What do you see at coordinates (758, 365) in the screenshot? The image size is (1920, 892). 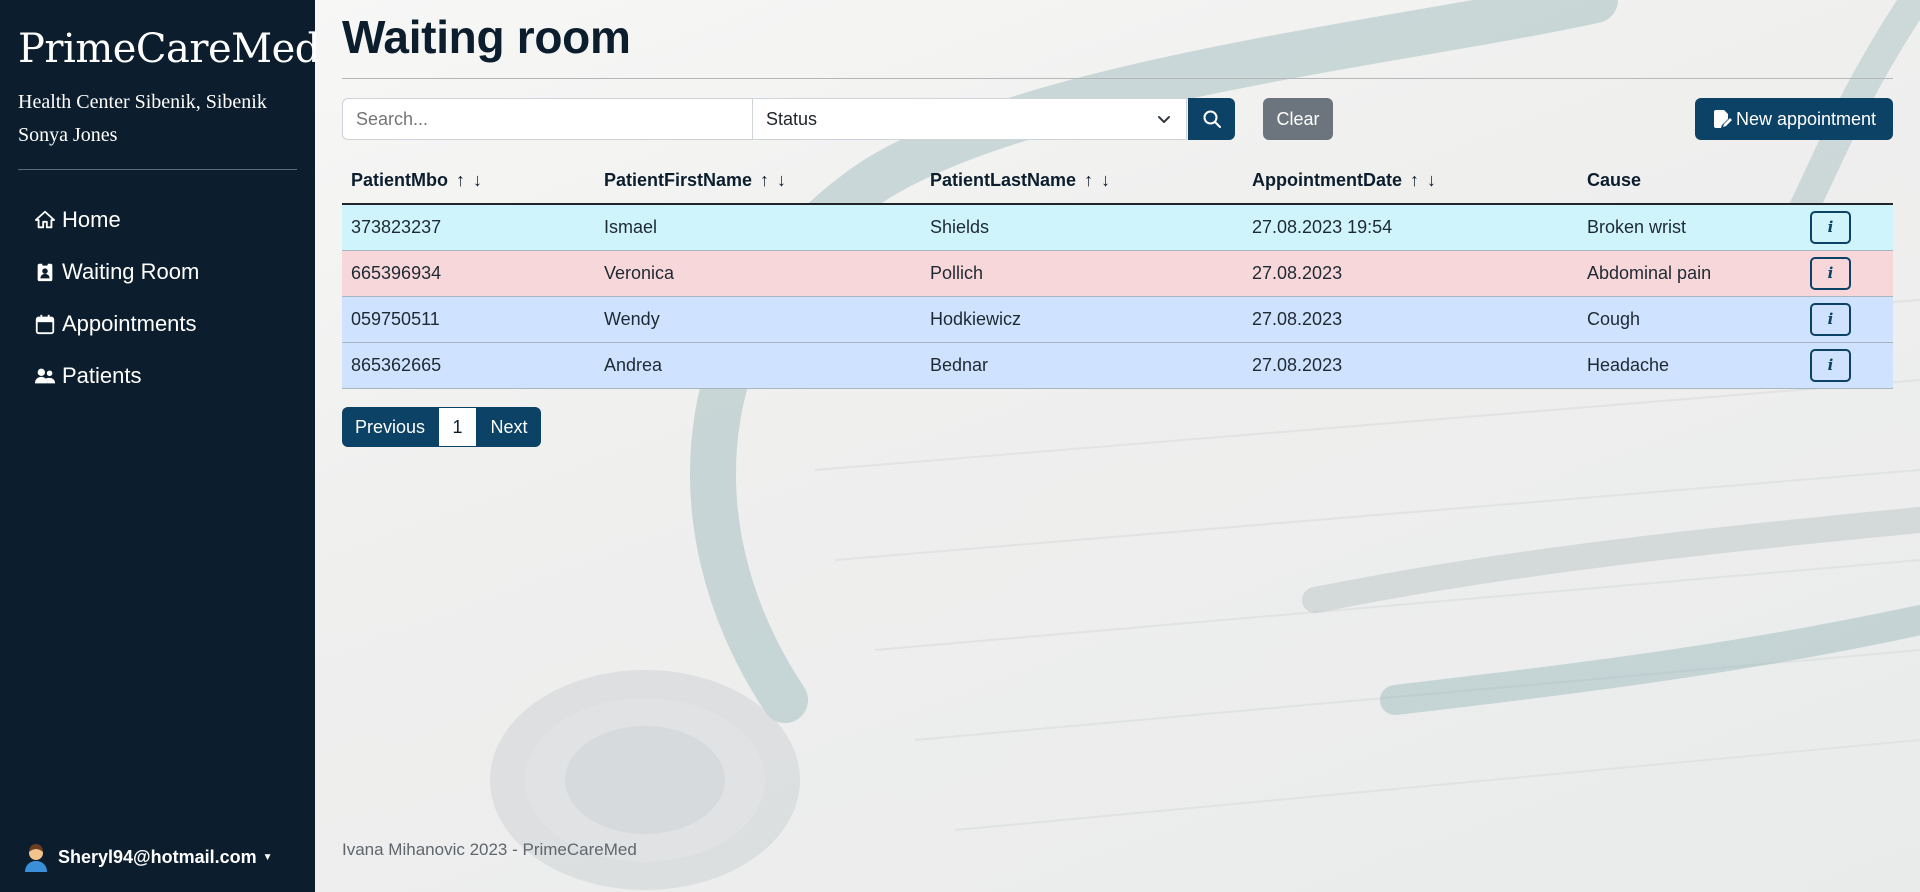 I see `cell-first-name: Andrea` at bounding box center [758, 365].